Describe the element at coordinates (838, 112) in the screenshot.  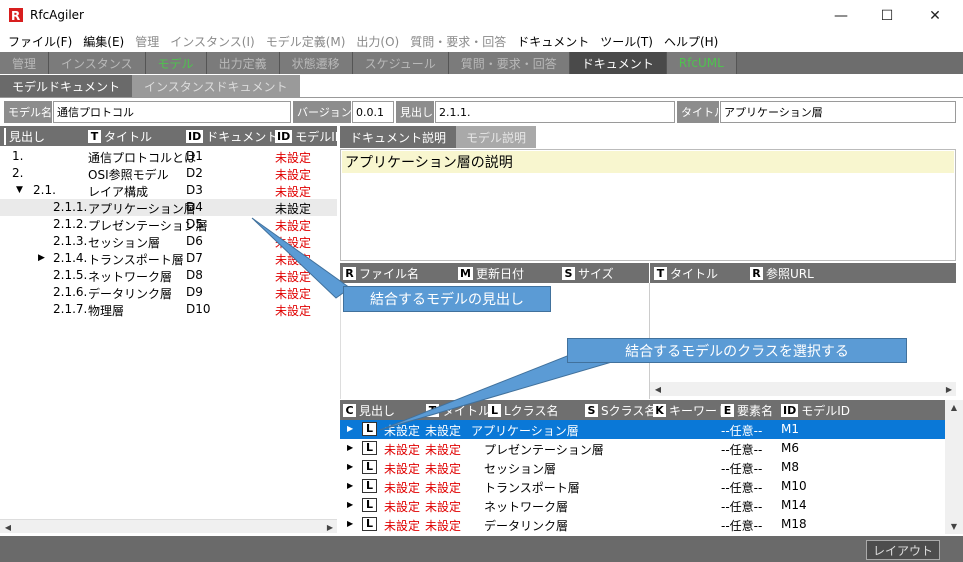
I see `title-field: アプリケーション層` at that location.